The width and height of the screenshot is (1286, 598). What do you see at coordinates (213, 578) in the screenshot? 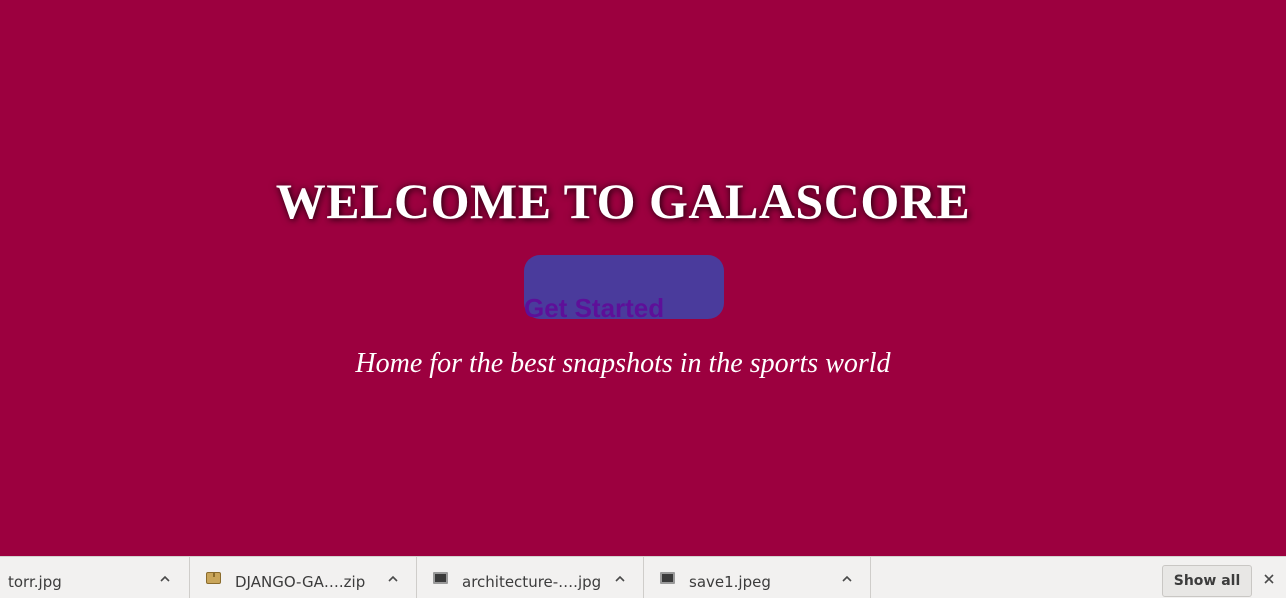
I see `zip-file-icon` at bounding box center [213, 578].